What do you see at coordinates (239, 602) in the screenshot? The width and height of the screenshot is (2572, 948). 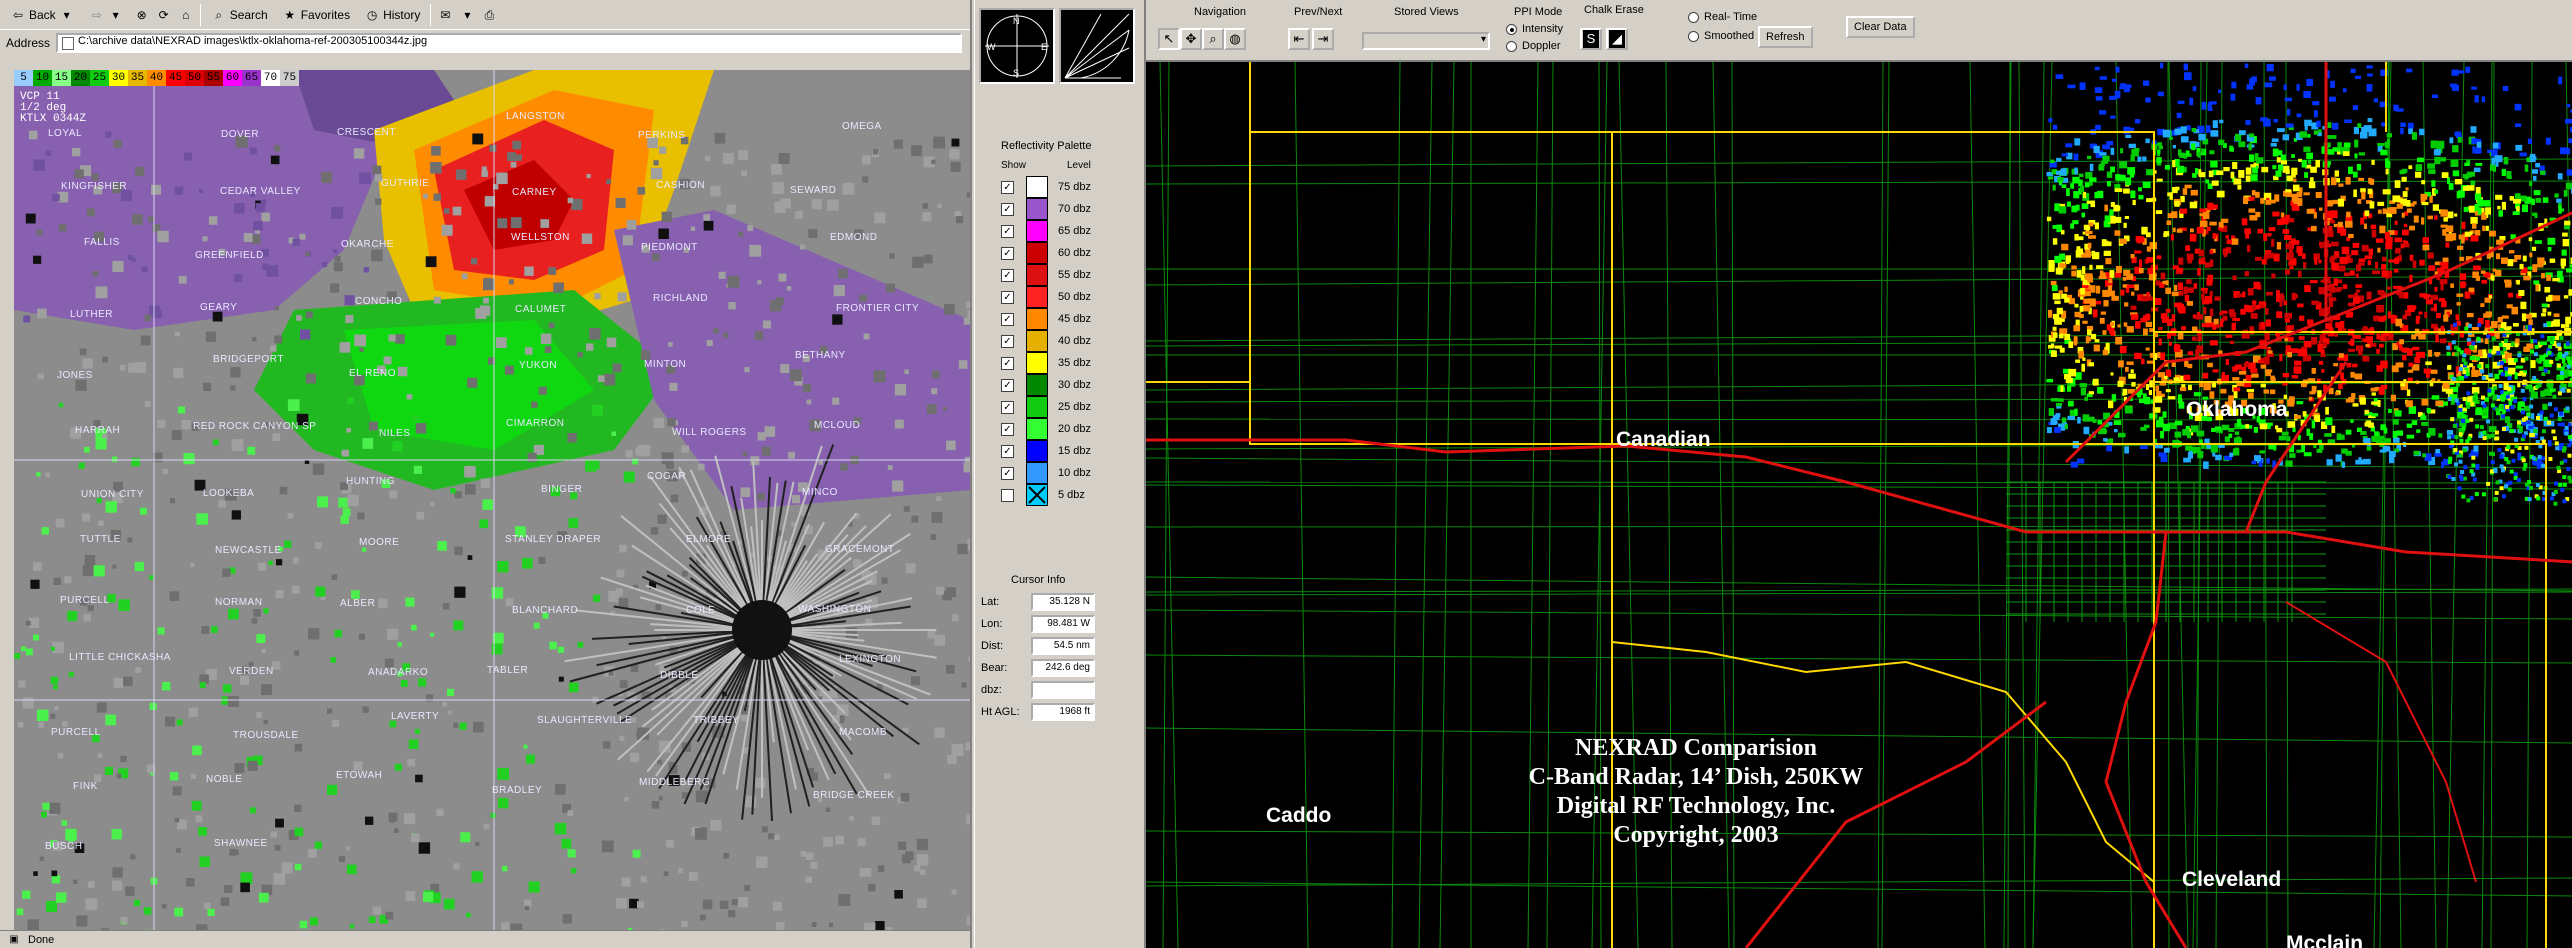 I see `town-label: NORMAN` at bounding box center [239, 602].